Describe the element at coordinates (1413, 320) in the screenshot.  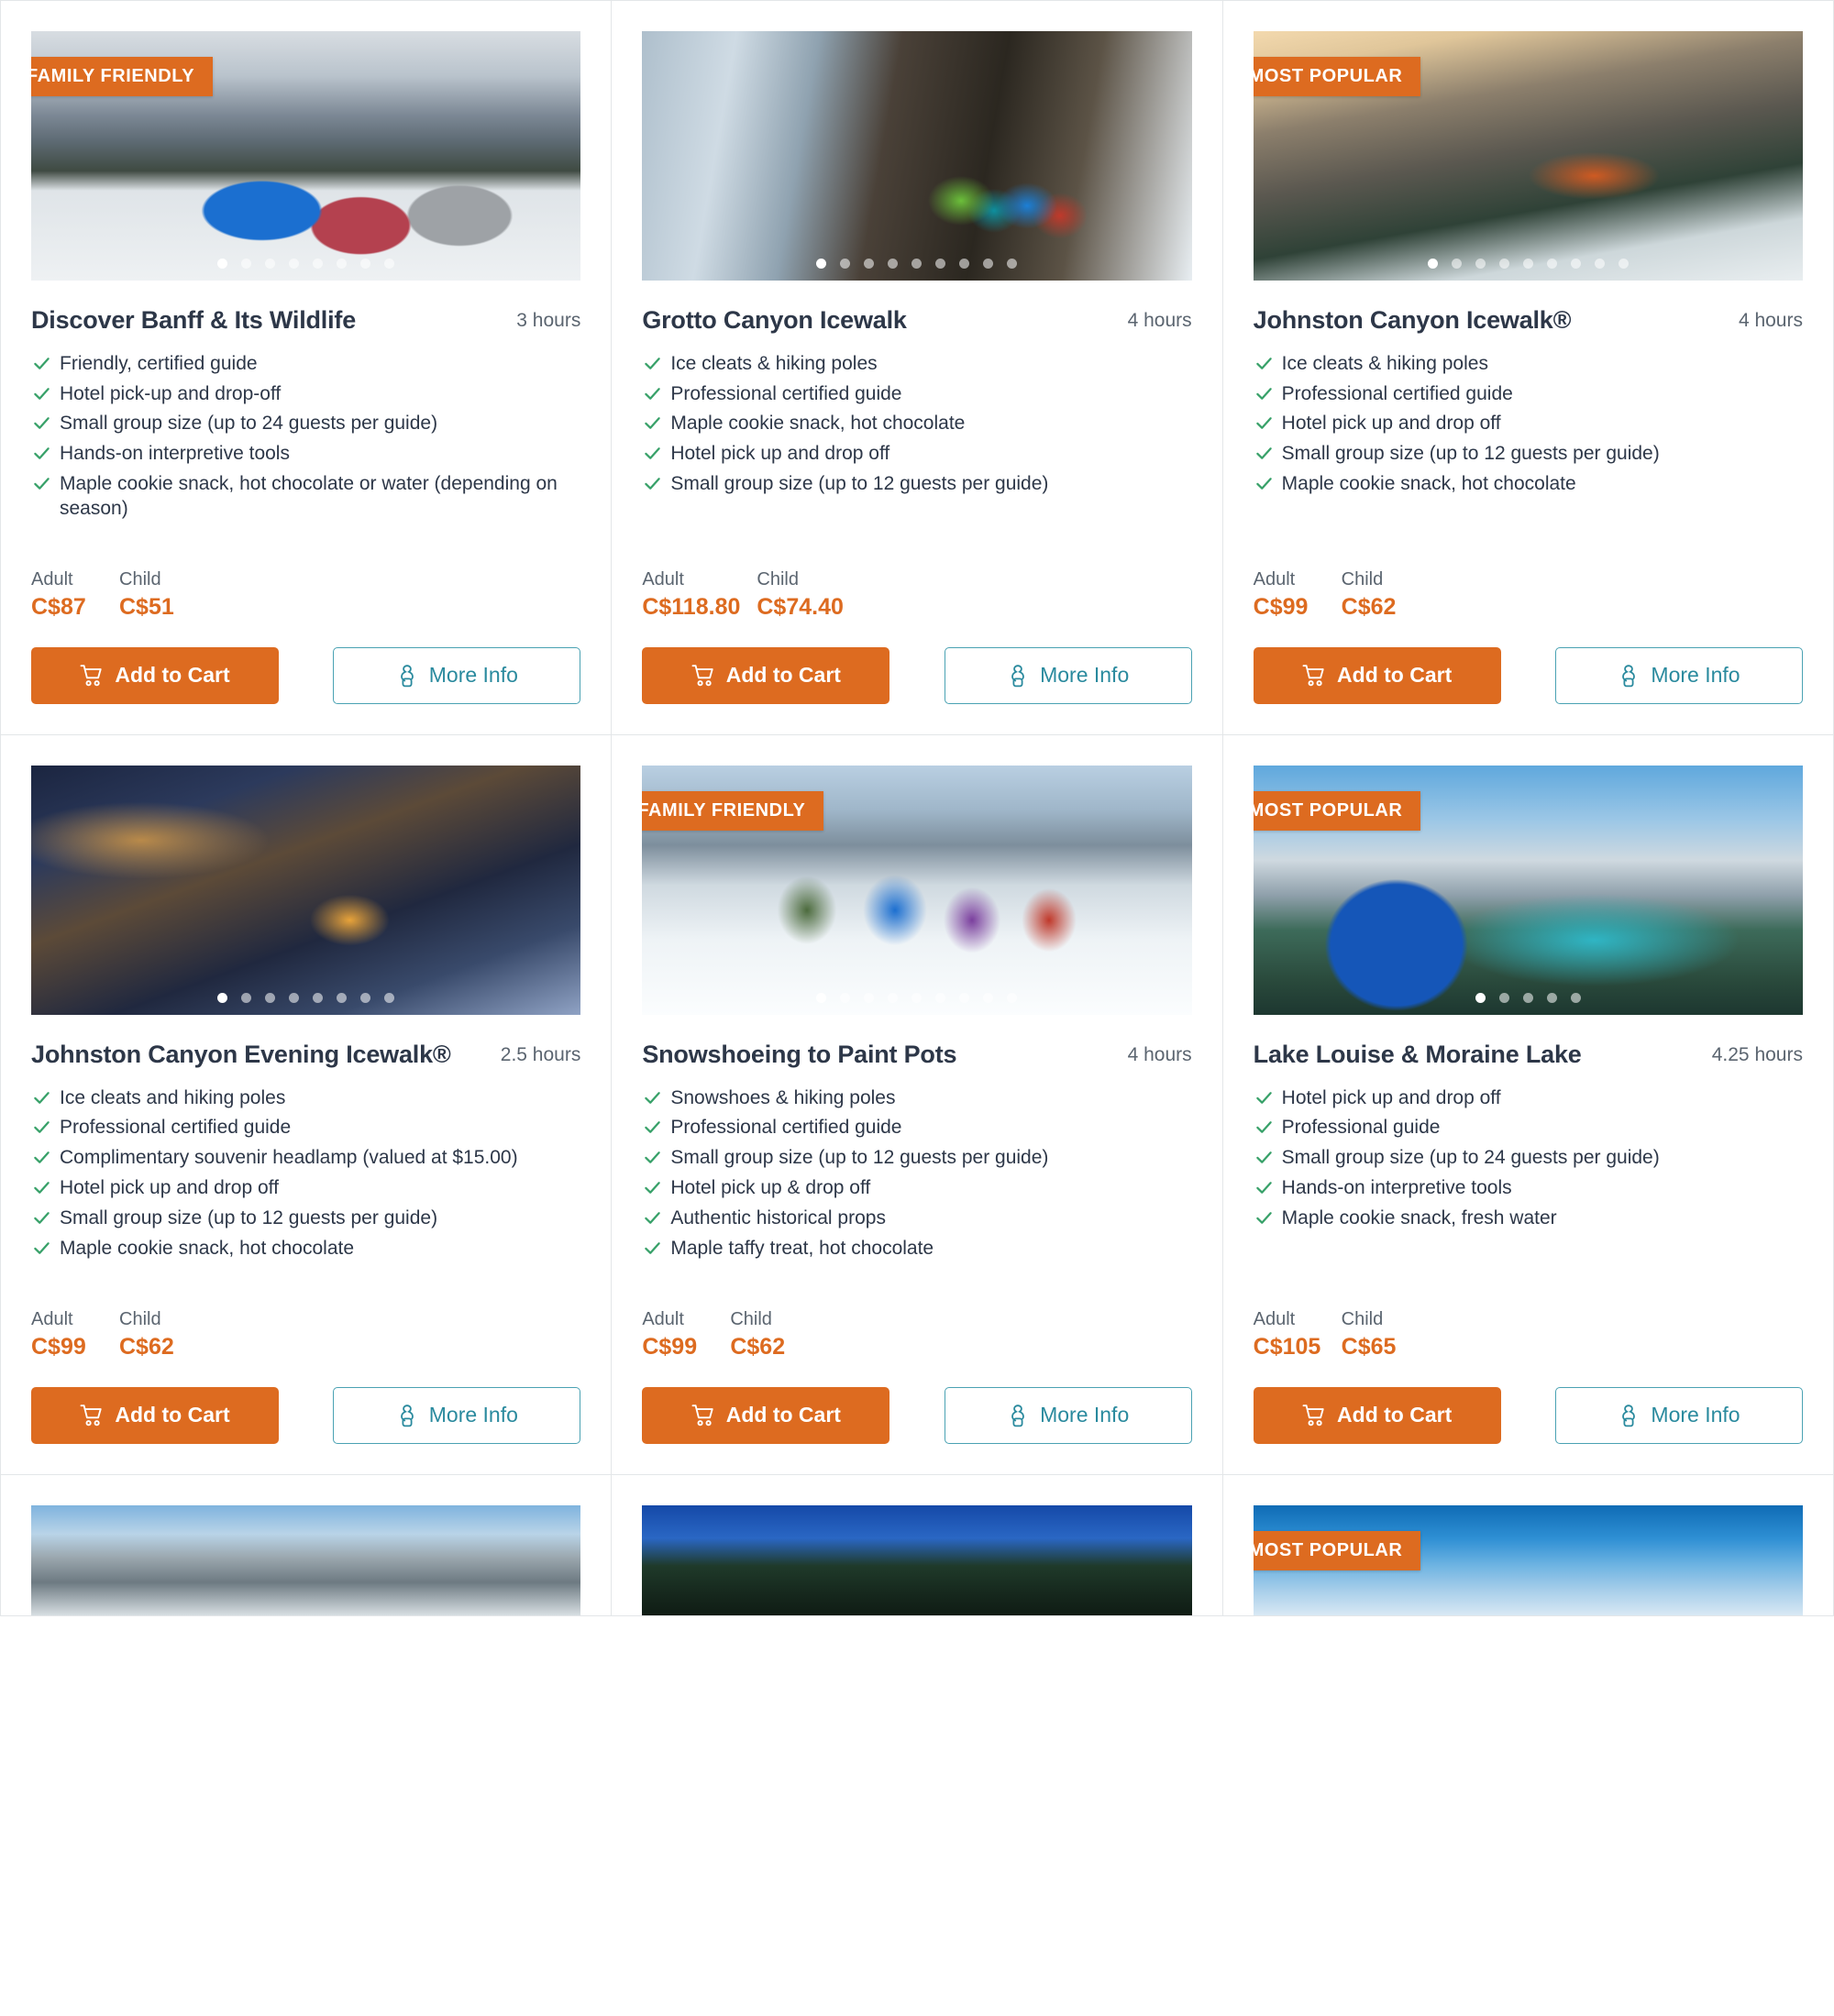
I see `tour-title: Johnston Canyon Icewalk®` at that location.